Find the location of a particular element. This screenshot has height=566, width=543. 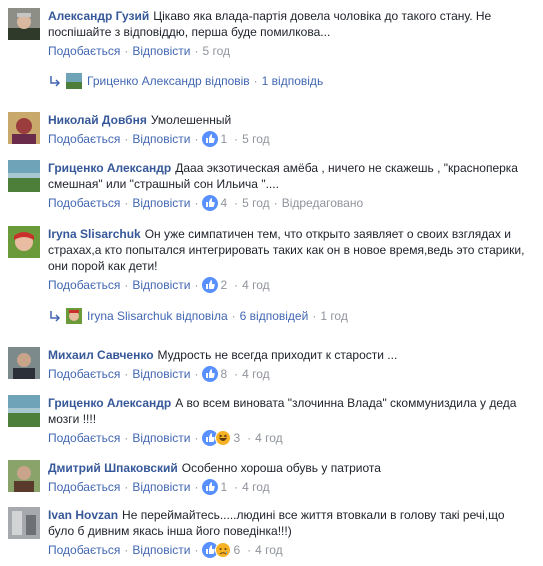

comment-actions: Подобається · Відповісти · 6 · 4 год is located at coordinates (165, 550).